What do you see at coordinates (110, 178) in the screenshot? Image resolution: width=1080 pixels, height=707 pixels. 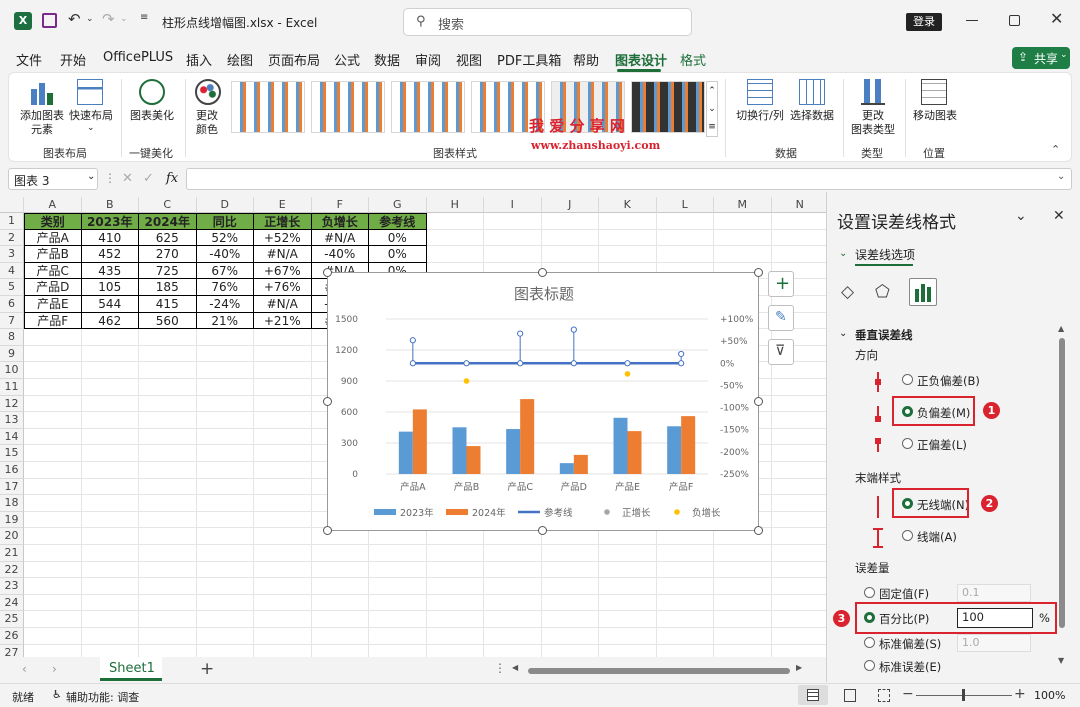 I see `formula-options-icon: ⋮` at bounding box center [110, 178].